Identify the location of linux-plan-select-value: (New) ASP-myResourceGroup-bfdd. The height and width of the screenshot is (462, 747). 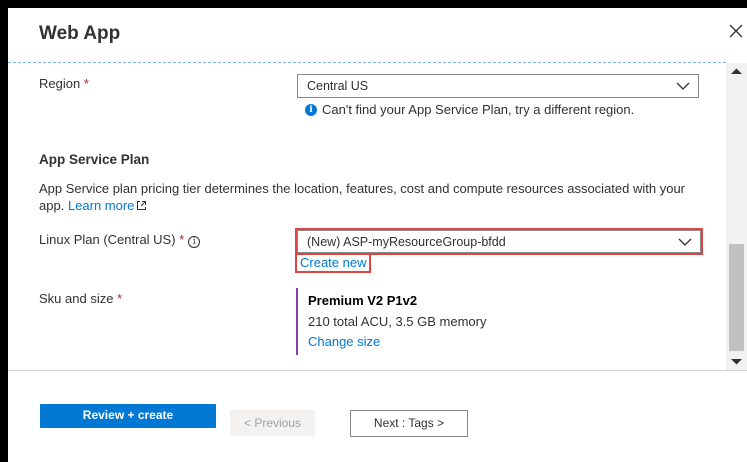
(406, 242).